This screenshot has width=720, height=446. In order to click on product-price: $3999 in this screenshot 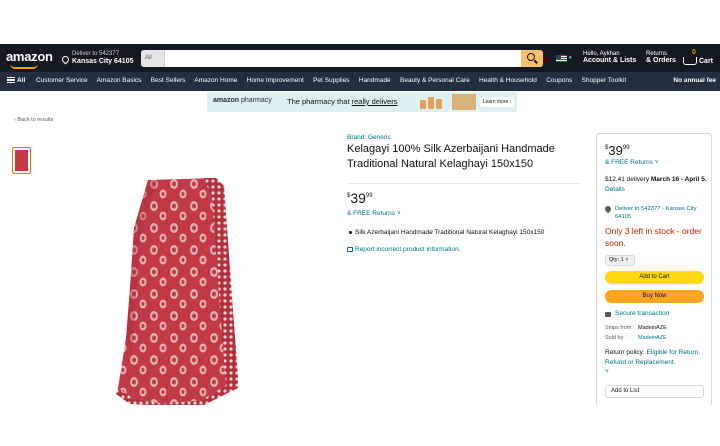, I will do `click(360, 199)`.